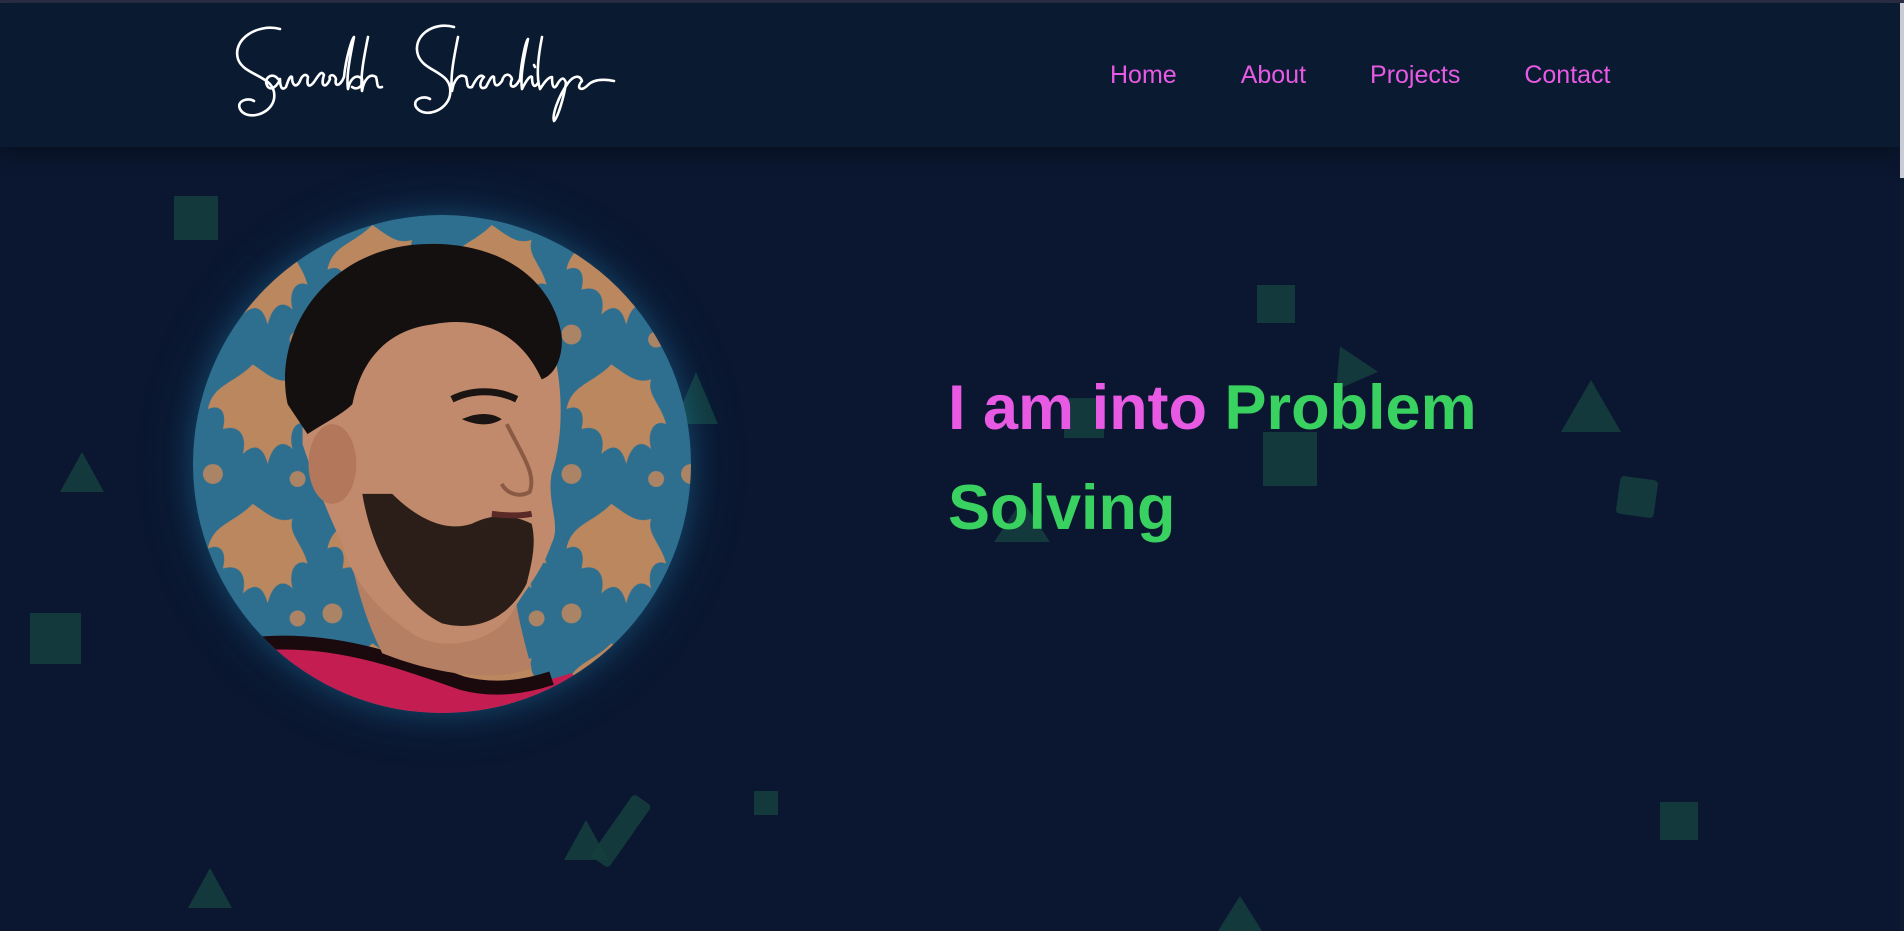 The image size is (1904, 931). I want to click on nav-about-link: About, so click(1273, 75).